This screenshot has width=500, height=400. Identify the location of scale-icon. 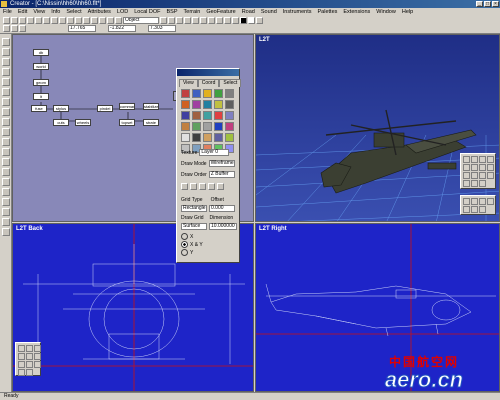
(6, 62).